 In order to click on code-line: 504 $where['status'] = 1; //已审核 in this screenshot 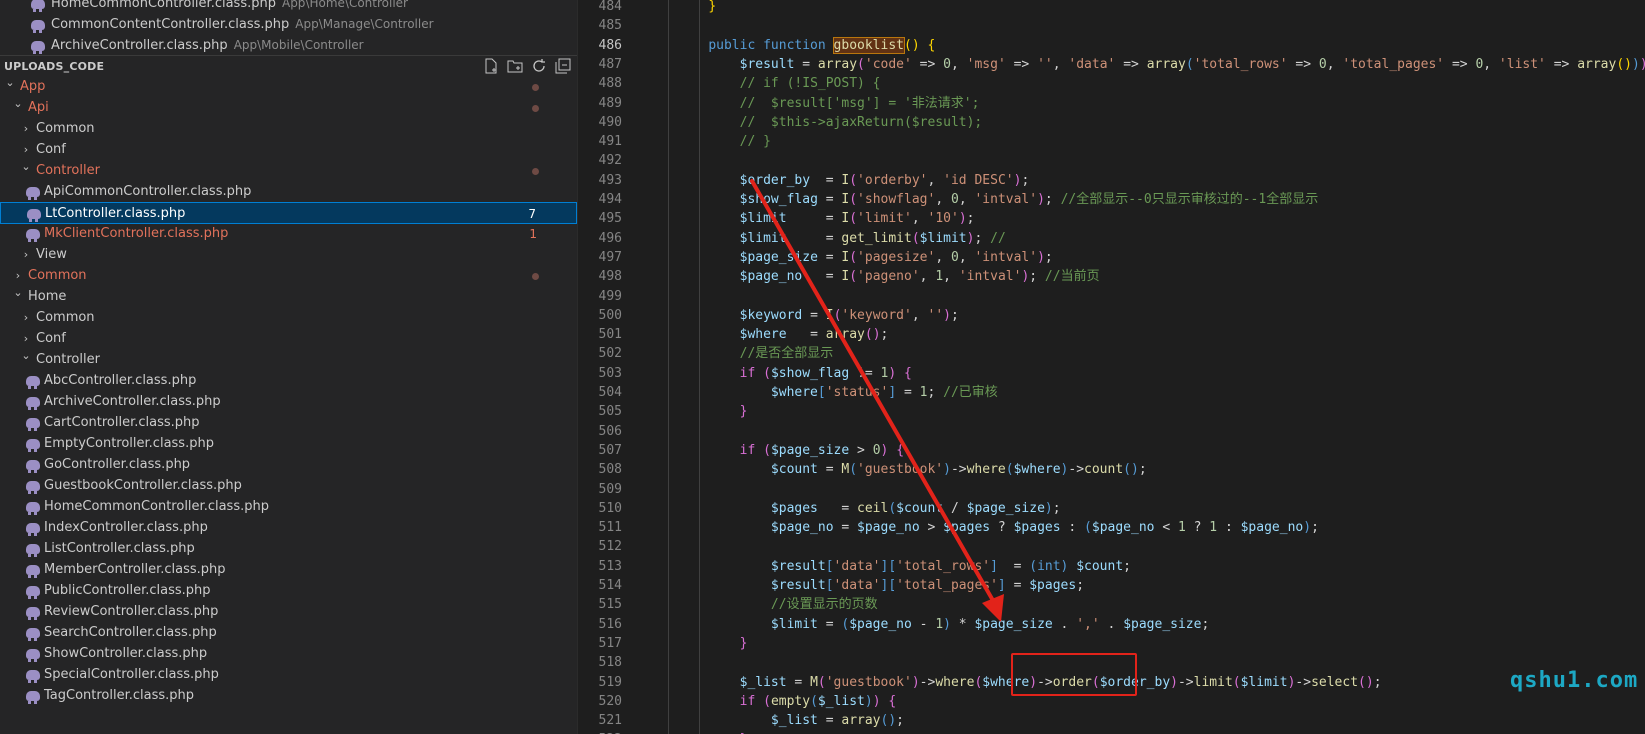, I will do `click(1111, 392)`.